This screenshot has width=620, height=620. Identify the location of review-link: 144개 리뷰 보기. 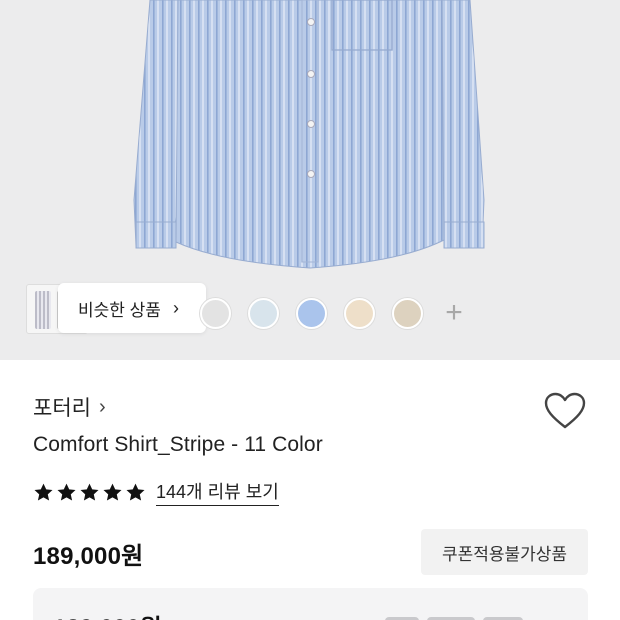
(217, 492).